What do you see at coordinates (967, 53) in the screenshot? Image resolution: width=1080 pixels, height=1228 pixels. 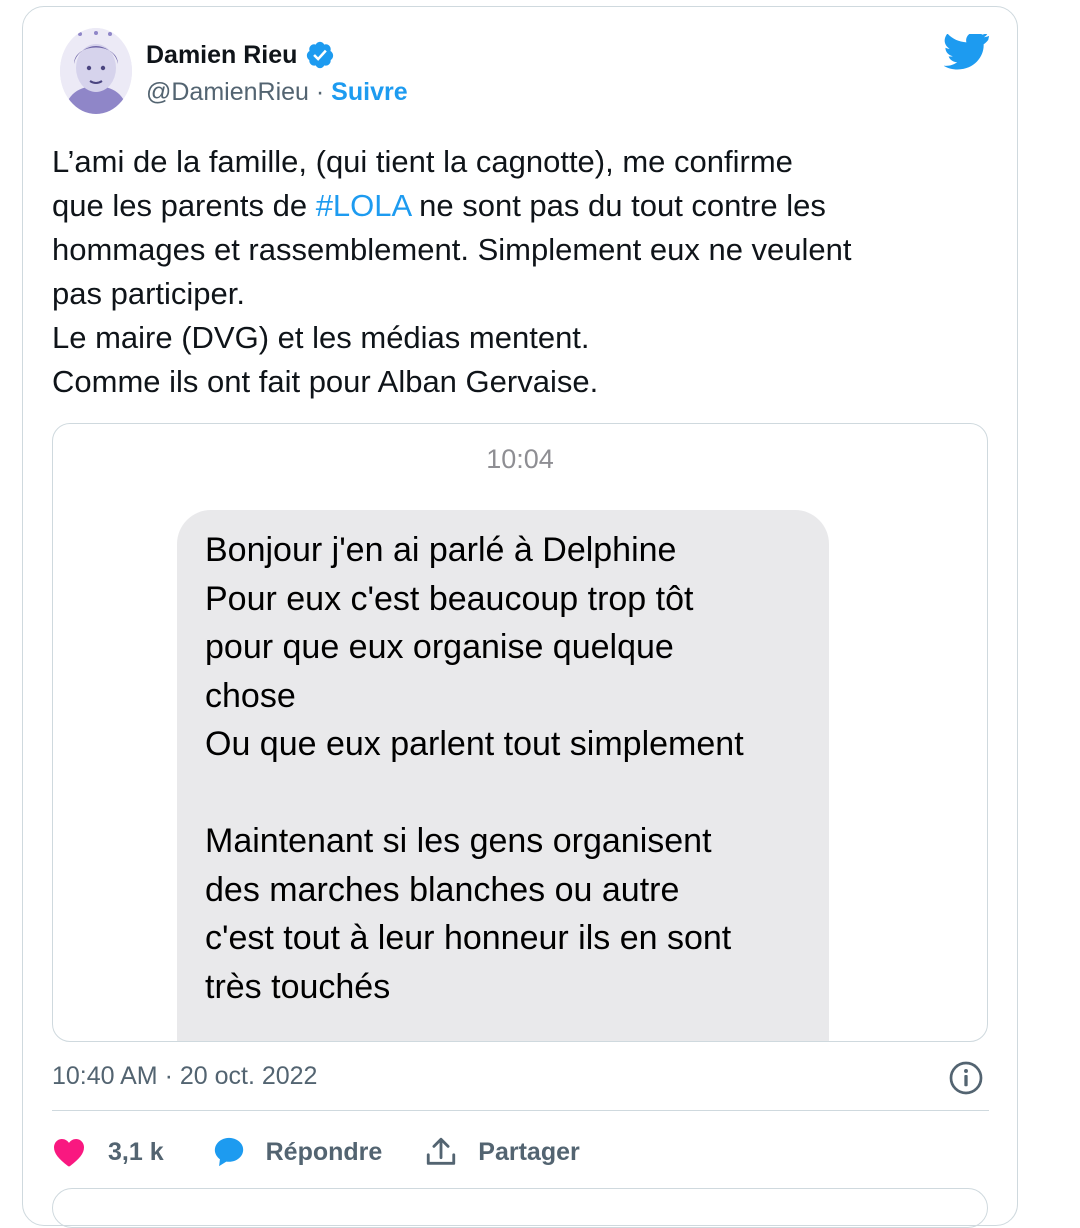 I see `twitter-bird-icon` at bounding box center [967, 53].